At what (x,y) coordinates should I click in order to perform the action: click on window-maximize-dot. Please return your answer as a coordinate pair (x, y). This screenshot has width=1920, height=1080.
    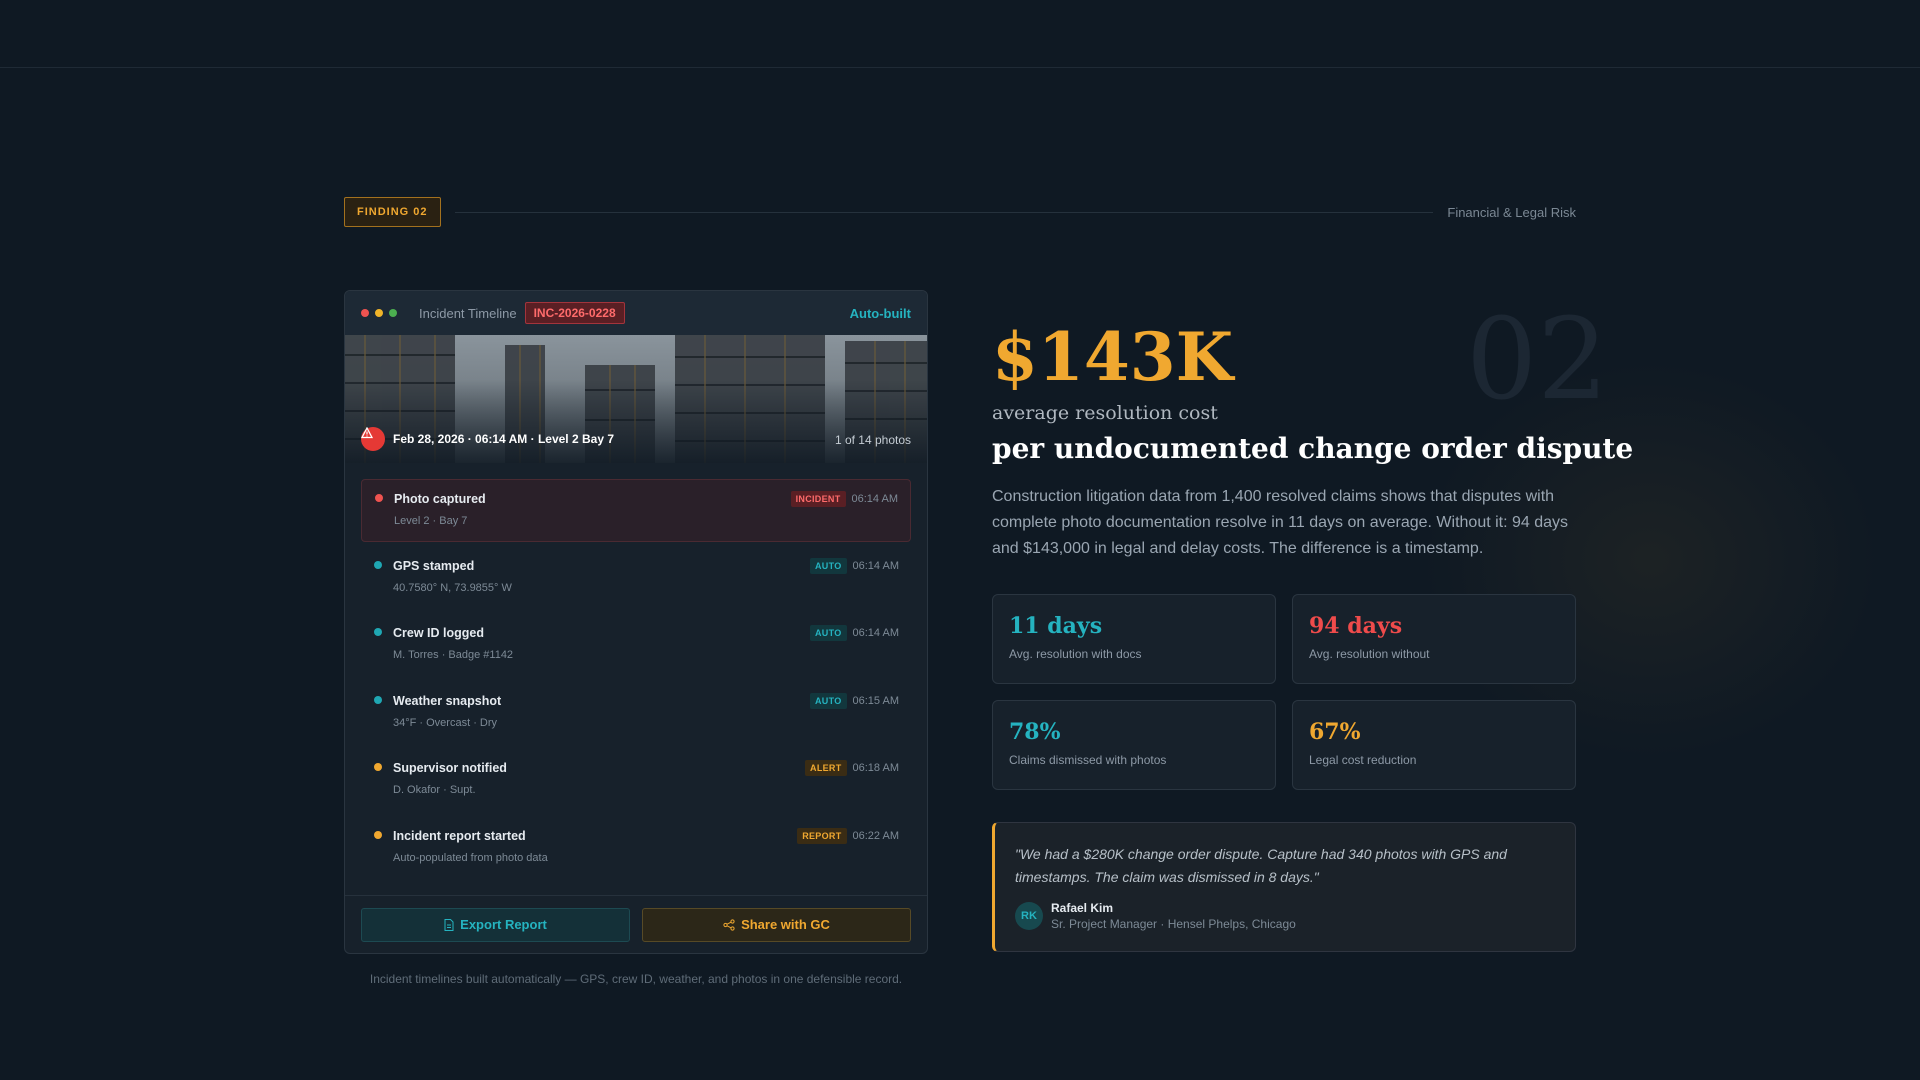
    Looking at the image, I should click on (393, 313).